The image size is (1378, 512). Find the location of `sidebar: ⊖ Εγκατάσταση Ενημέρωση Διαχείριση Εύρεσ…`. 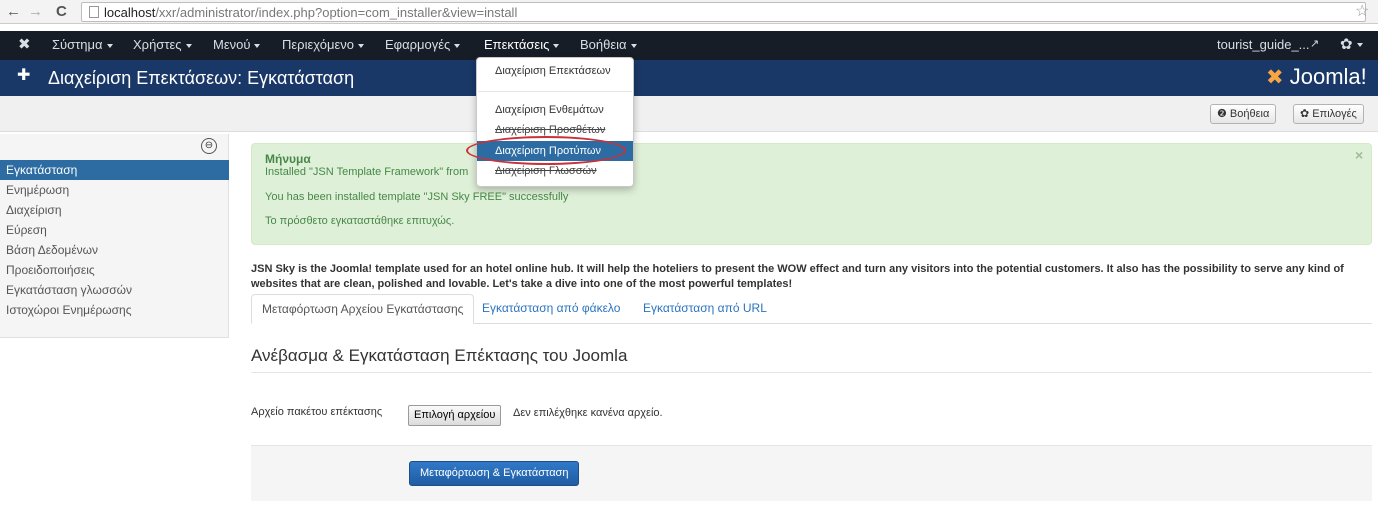

sidebar: ⊖ Εγκατάσταση Ενημέρωση Διαχείριση Εύρεσ… is located at coordinates (114, 236).